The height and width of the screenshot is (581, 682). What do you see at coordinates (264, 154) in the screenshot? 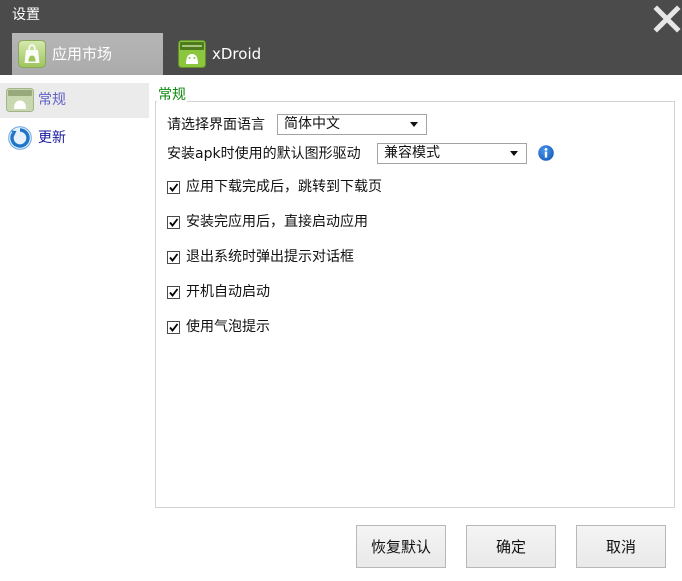
I see `graphics-driver-label: 安装apk时使用的默认图形驱动` at bounding box center [264, 154].